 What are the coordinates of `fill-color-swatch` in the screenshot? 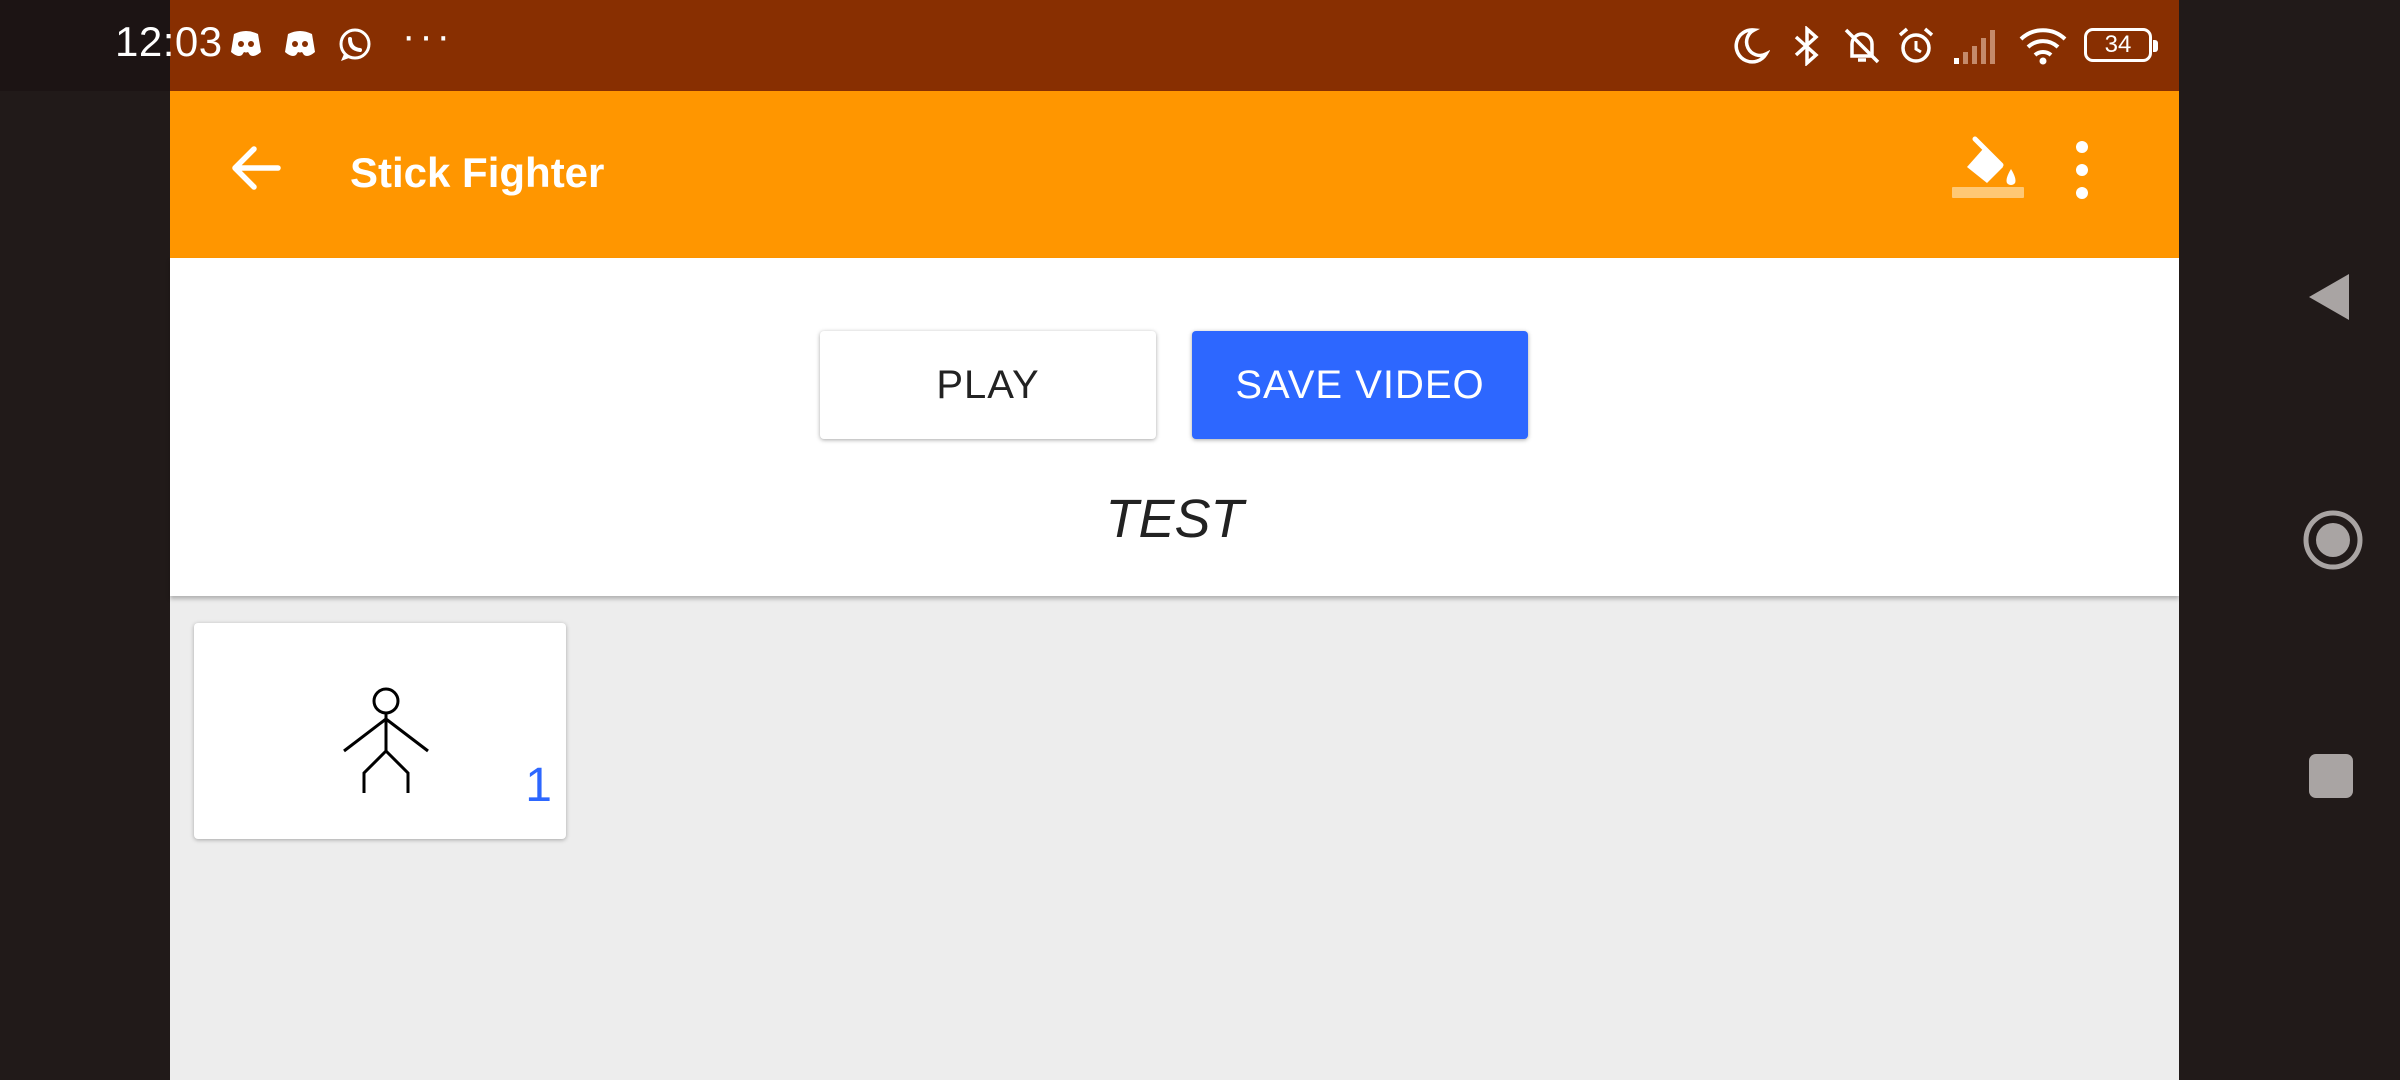 It's located at (1988, 192).